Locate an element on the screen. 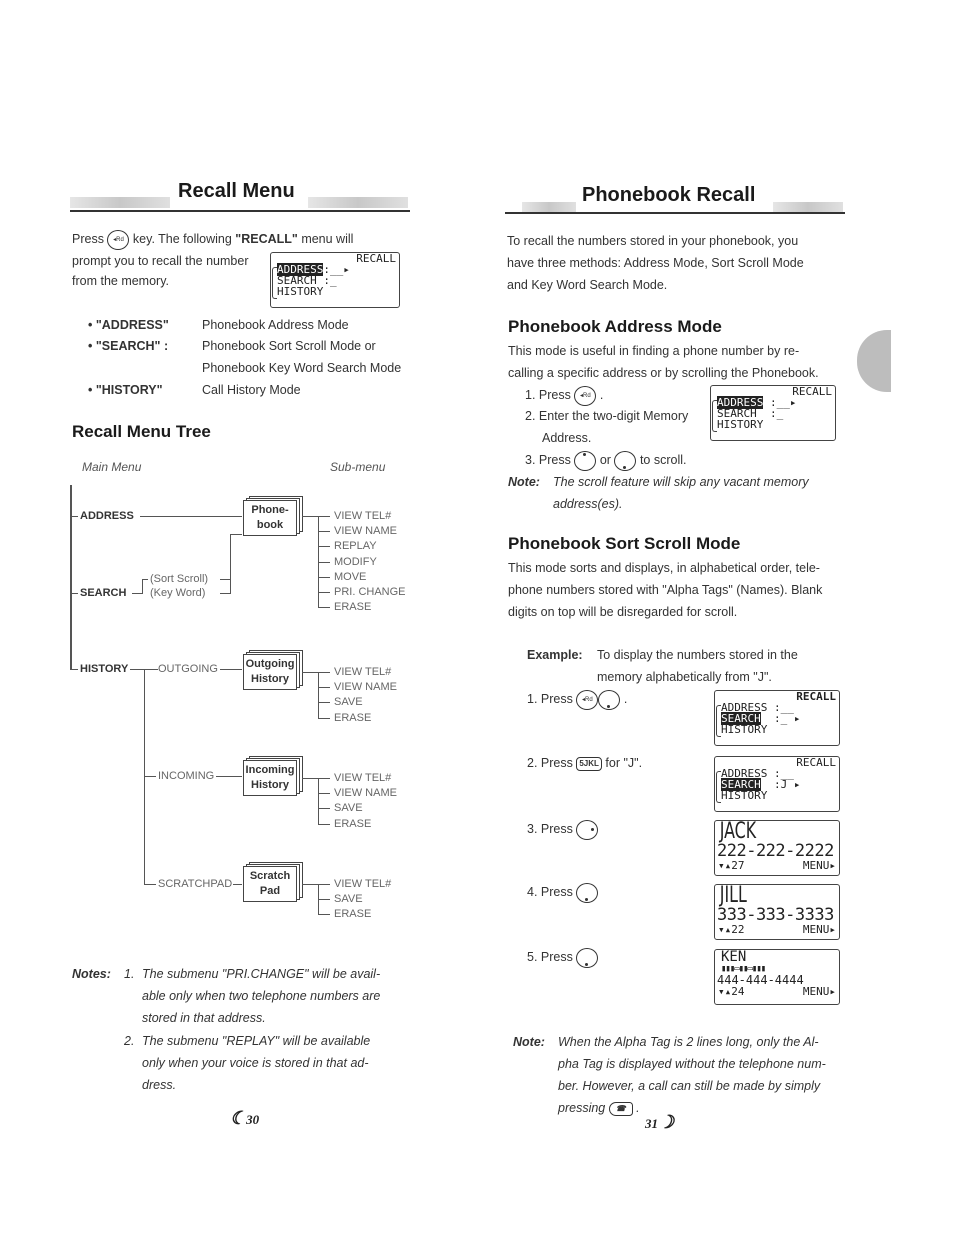 The image size is (954, 1242). entry-lcd-jack: JACK 222-222-2222 ▾▴27 MENU▸ is located at coordinates (777, 848).